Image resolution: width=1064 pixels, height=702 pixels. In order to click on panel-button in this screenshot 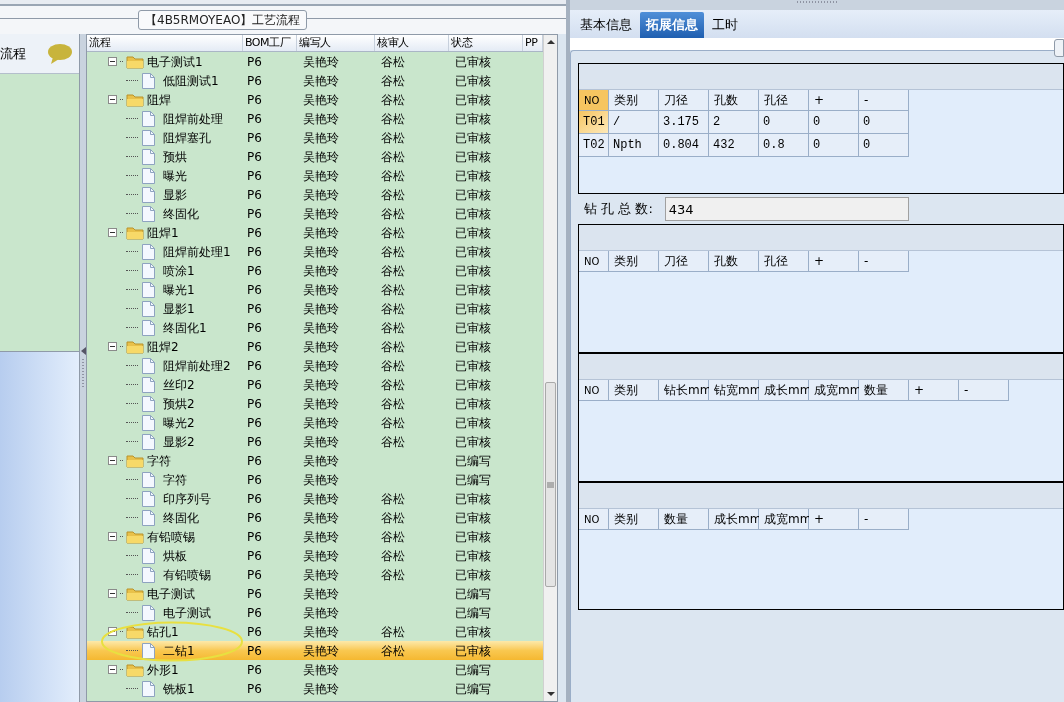, I will do `click(1059, 48)`.